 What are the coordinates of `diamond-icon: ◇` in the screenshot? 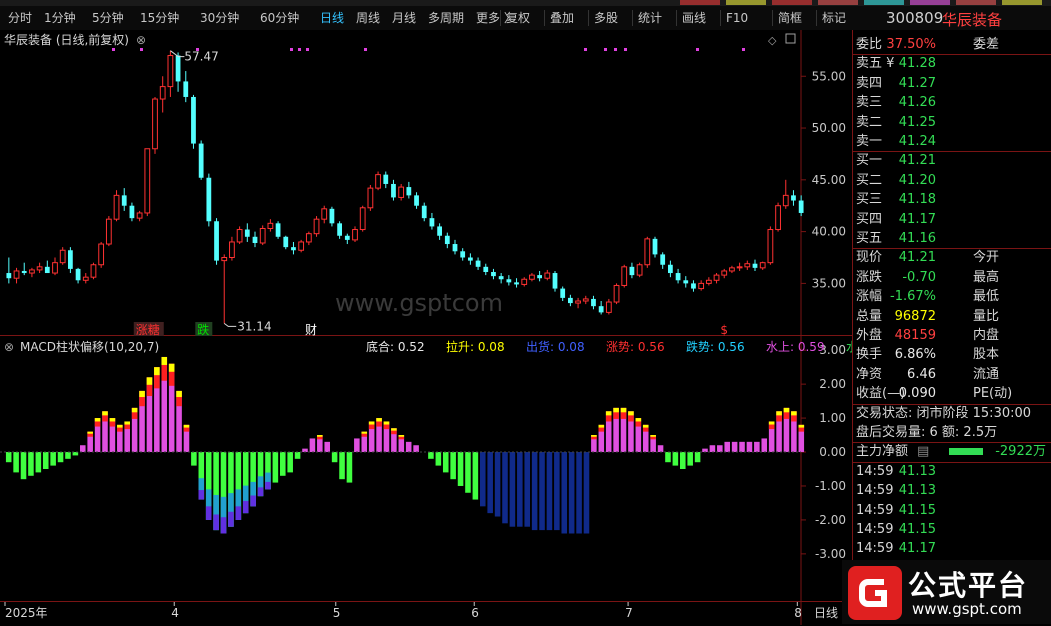 It's located at (772, 40).